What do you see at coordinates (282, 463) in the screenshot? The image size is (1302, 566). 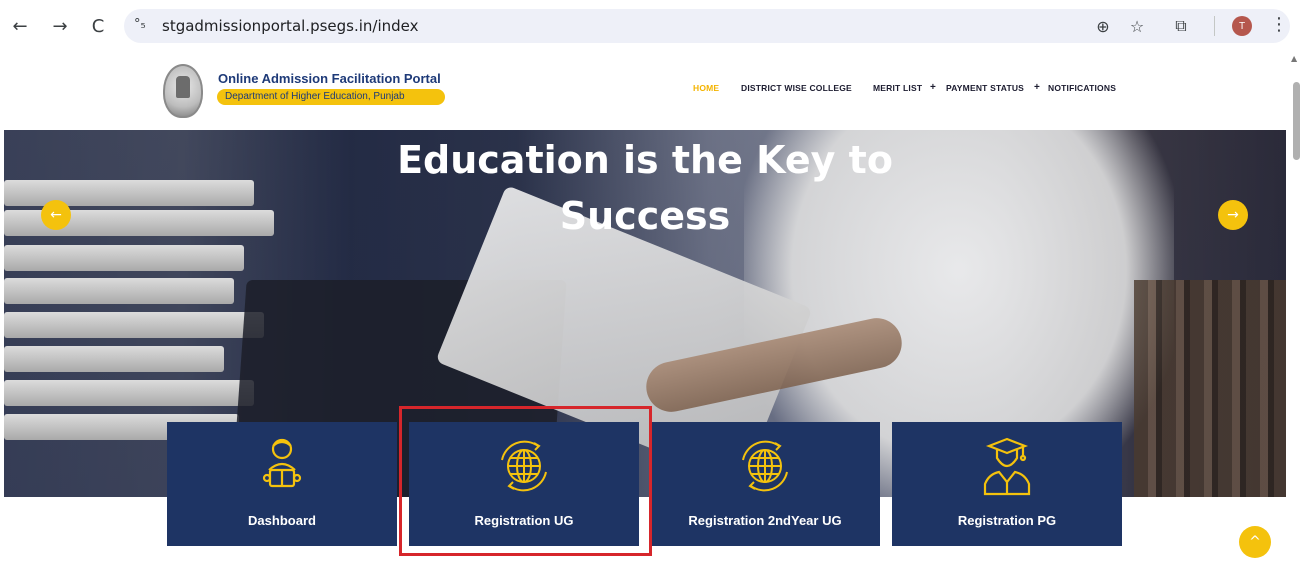 I see `student-reading-icon` at bounding box center [282, 463].